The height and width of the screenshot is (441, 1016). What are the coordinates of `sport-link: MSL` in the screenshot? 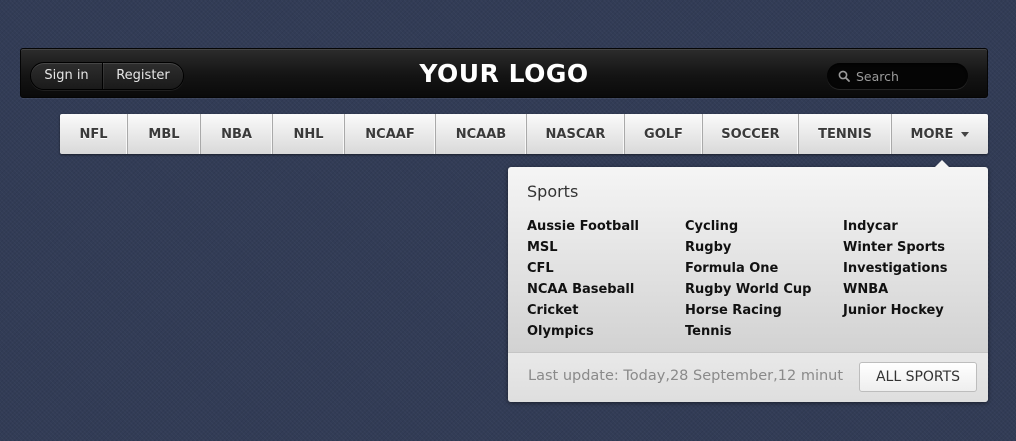 It's located at (606, 247).